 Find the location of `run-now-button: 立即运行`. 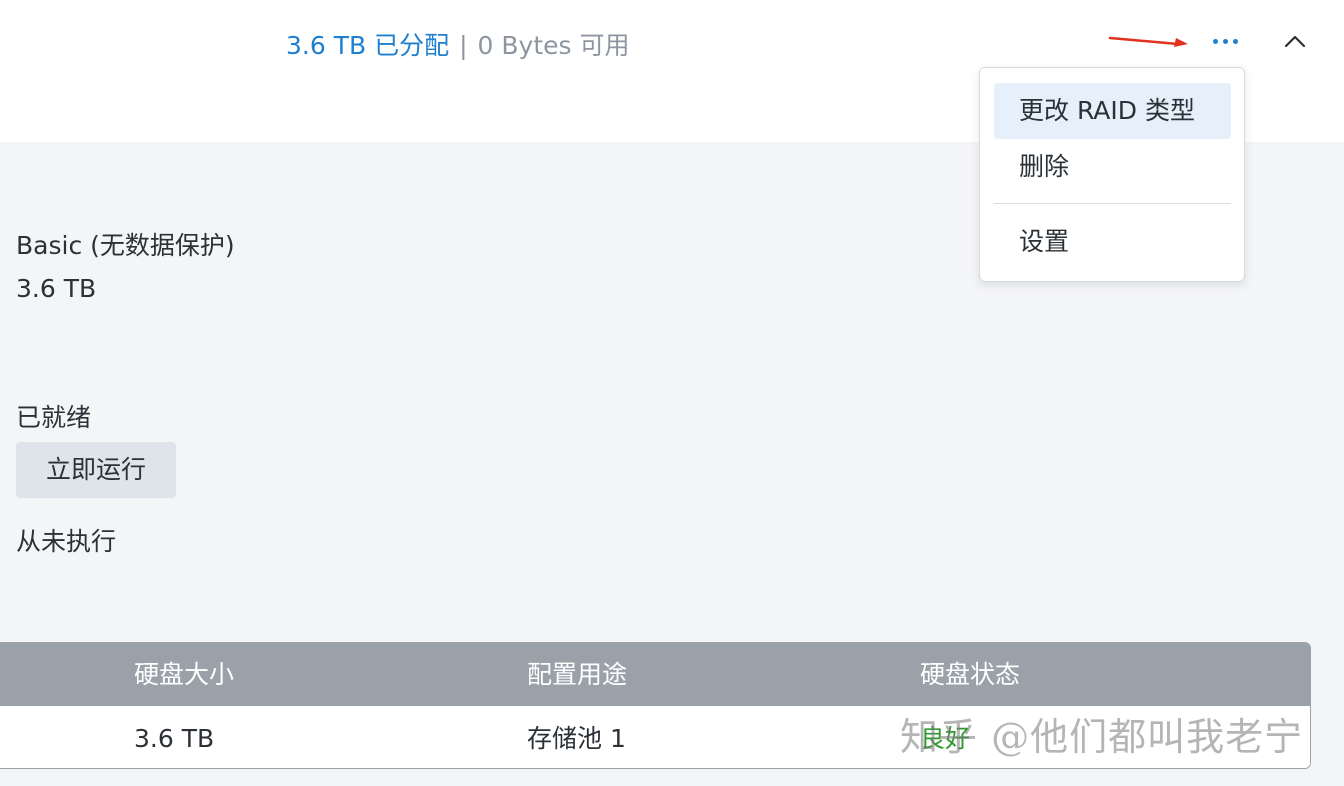

run-now-button: 立即运行 is located at coordinates (96, 470).